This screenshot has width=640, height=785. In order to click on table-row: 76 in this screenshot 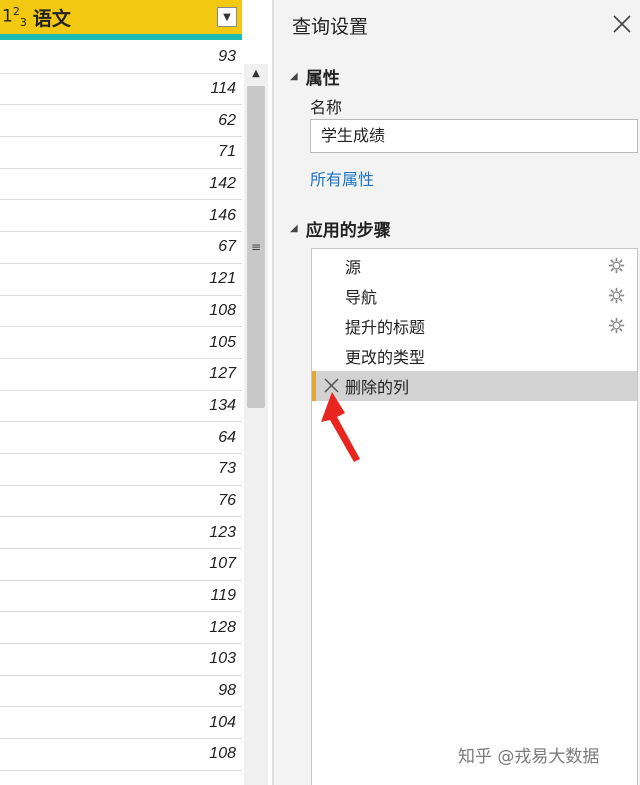, I will do `click(121, 502)`.